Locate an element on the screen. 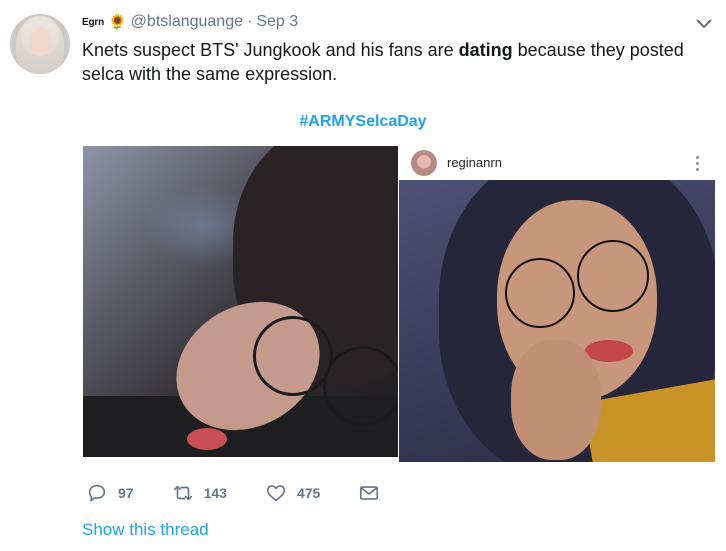 The width and height of the screenshot is (726, 551). photo-glasses-right is located at coordinates (360, 386).